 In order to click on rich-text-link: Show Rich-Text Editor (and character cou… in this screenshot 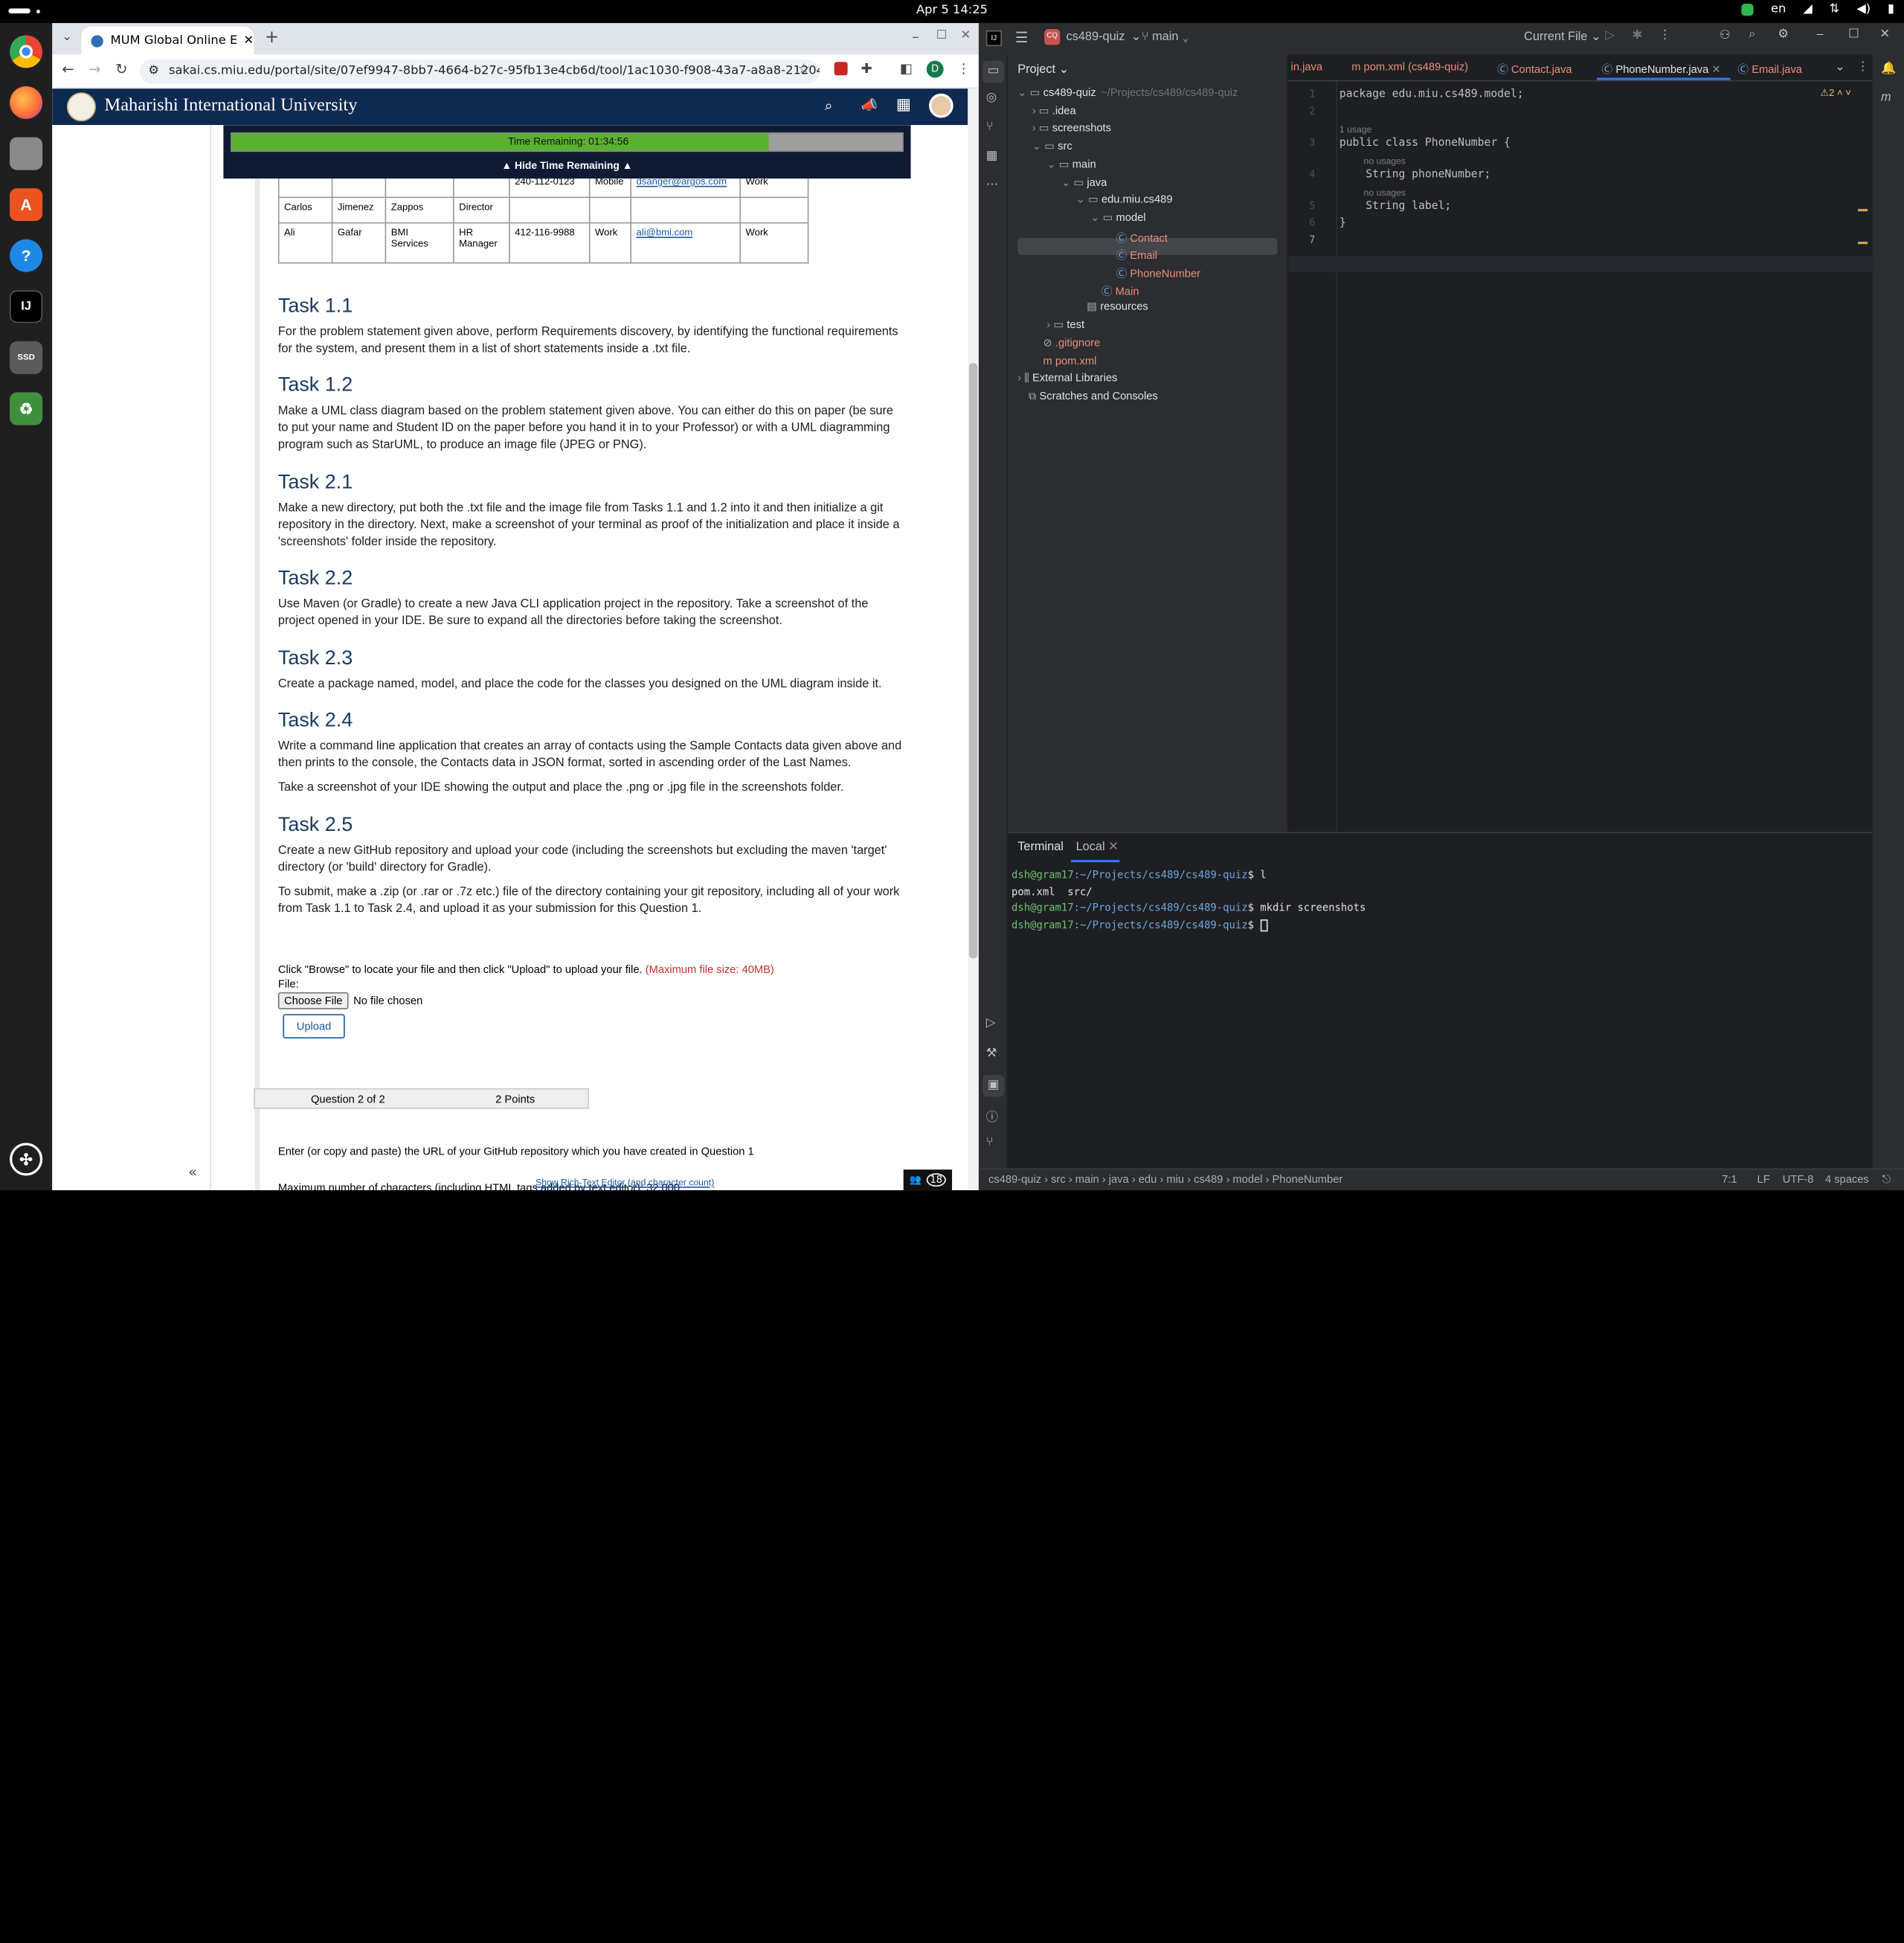, I will do `click(625, 1182)`.